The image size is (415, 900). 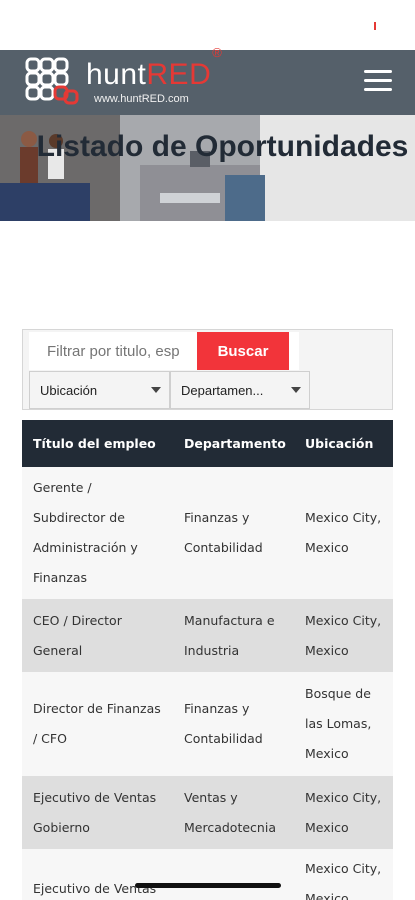 What do you see at coordinates (94, 813) in the screenshot?
I see `job-title: Ejecutivo de Ventas Gobierno` at bounding box center [94, 813].